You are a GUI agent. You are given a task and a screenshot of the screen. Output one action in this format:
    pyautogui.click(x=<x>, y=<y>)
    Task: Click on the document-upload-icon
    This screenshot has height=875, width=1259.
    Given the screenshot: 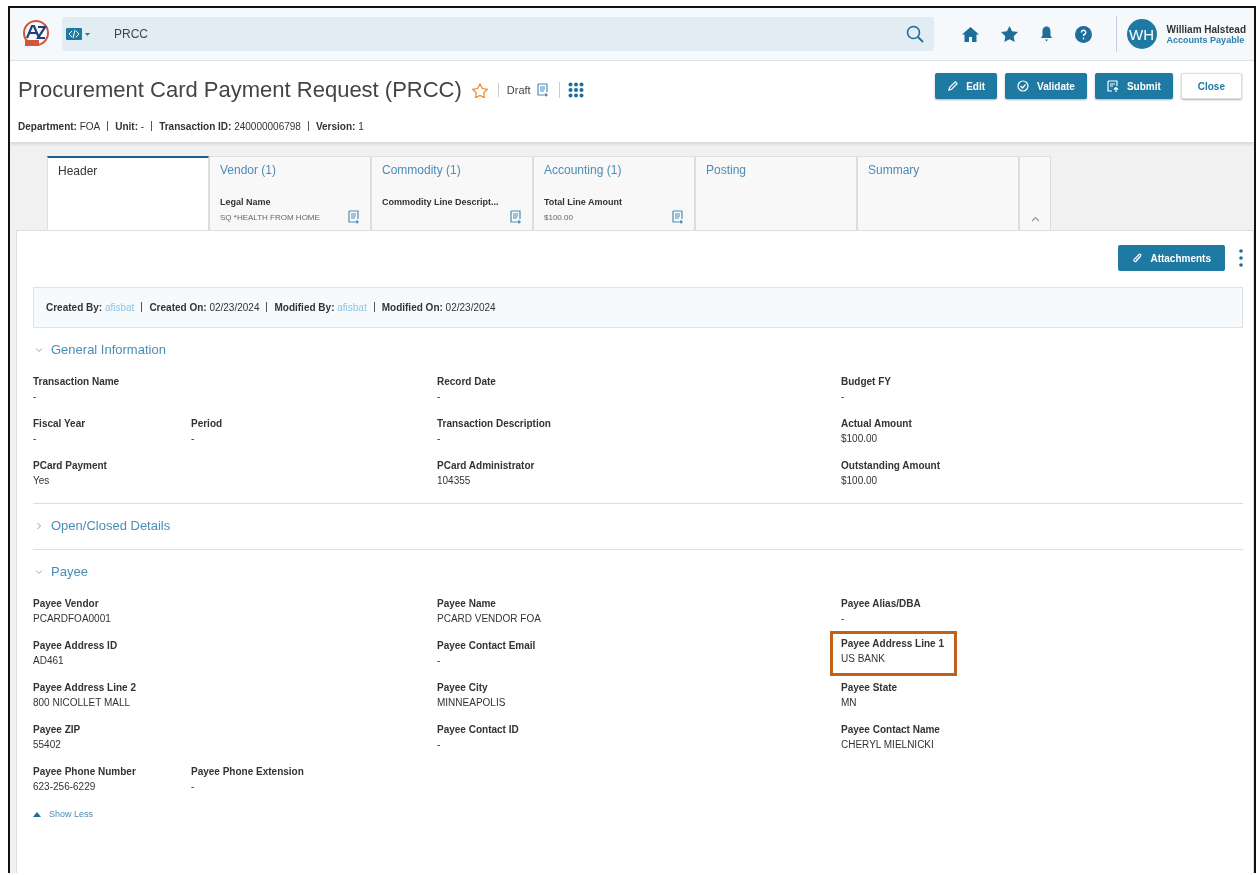 What is the action you would take?
    pyautogui.click(x=1112, y=86)
    